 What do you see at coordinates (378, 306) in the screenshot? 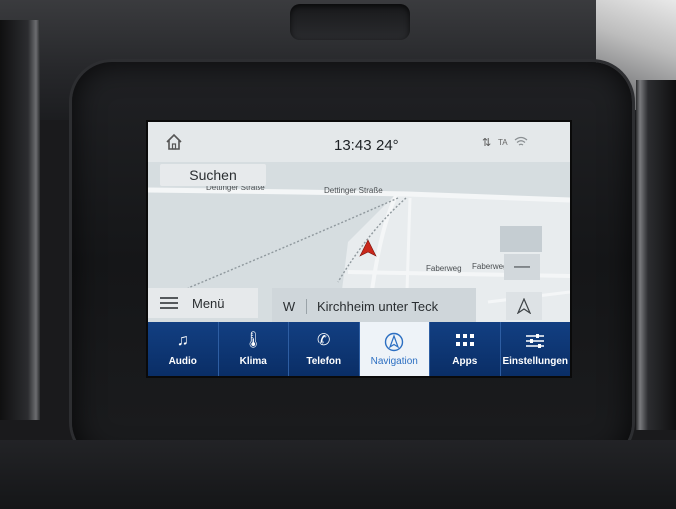
I see `destination-name: Kirchheim unter Teck` at bounding box center [378, 306].